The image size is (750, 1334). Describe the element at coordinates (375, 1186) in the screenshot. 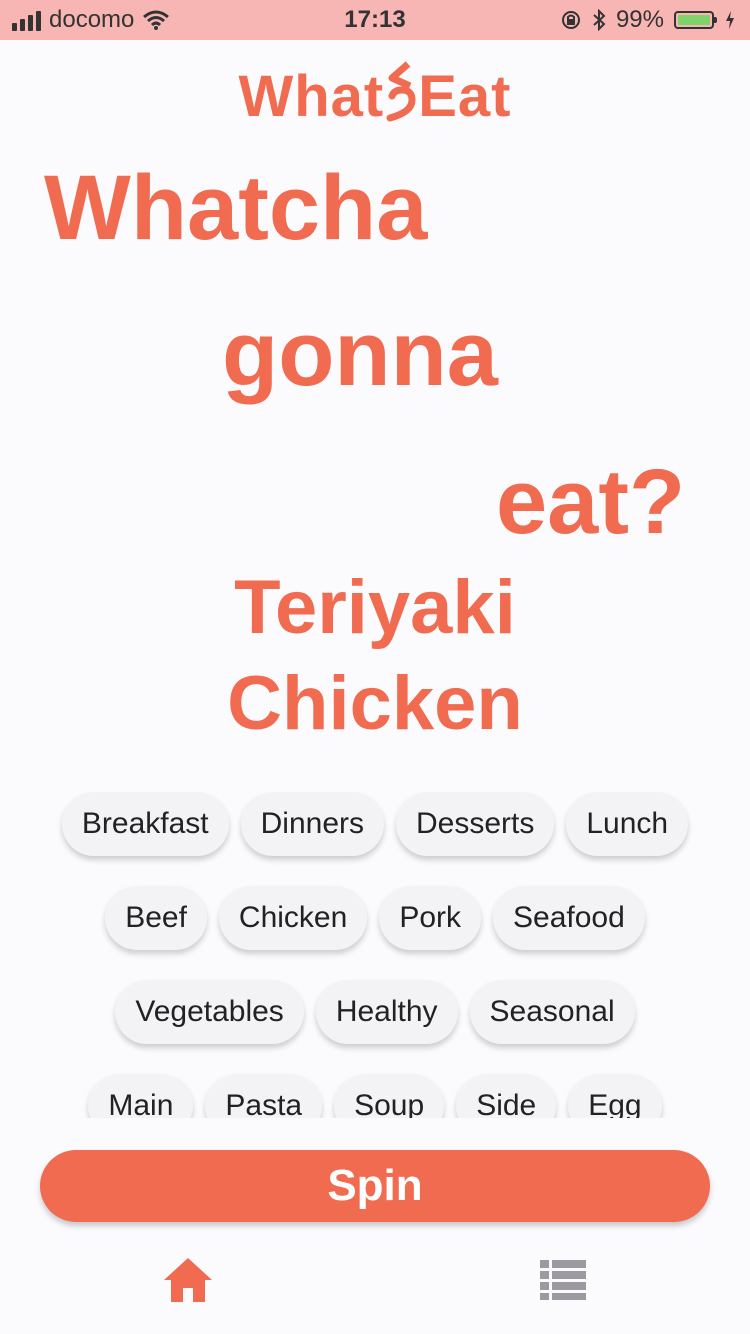

I see `spin-button: Spin` at that location.